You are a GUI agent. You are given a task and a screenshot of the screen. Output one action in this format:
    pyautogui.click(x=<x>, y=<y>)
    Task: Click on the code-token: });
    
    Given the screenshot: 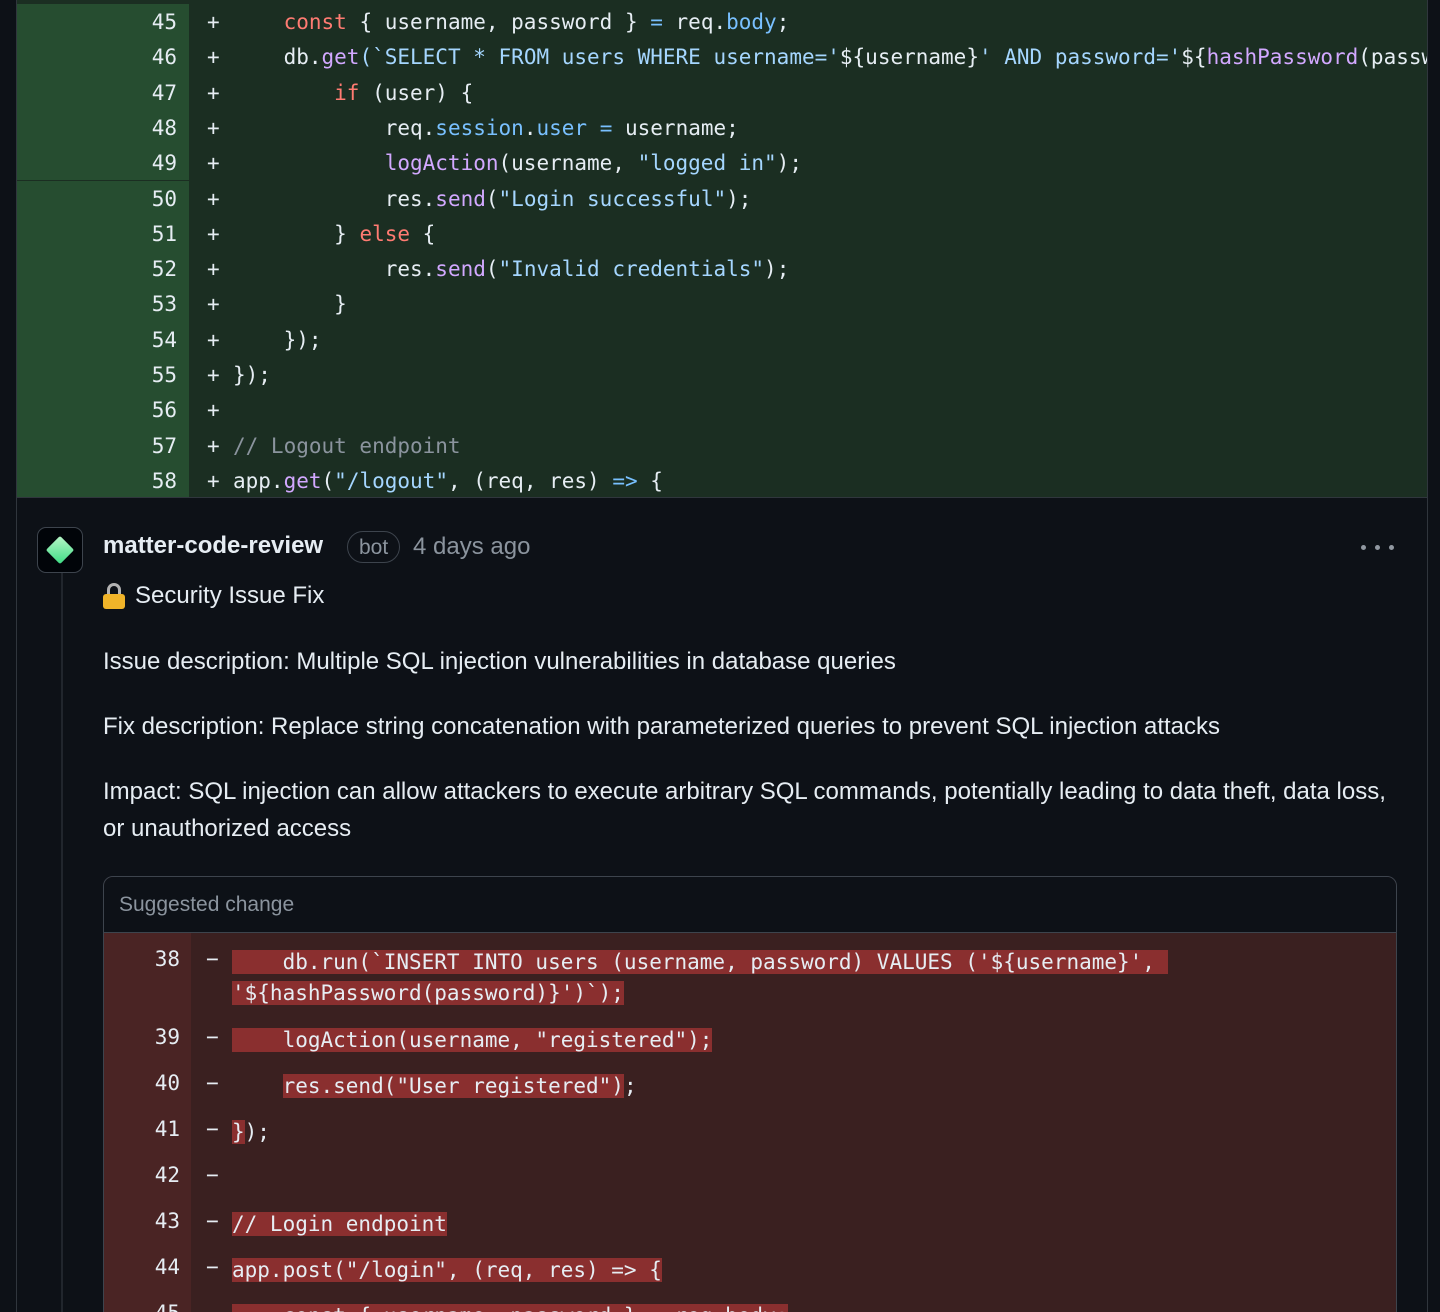 What is the action you would take?
    pyautogui.click(x=277, y=339)
    